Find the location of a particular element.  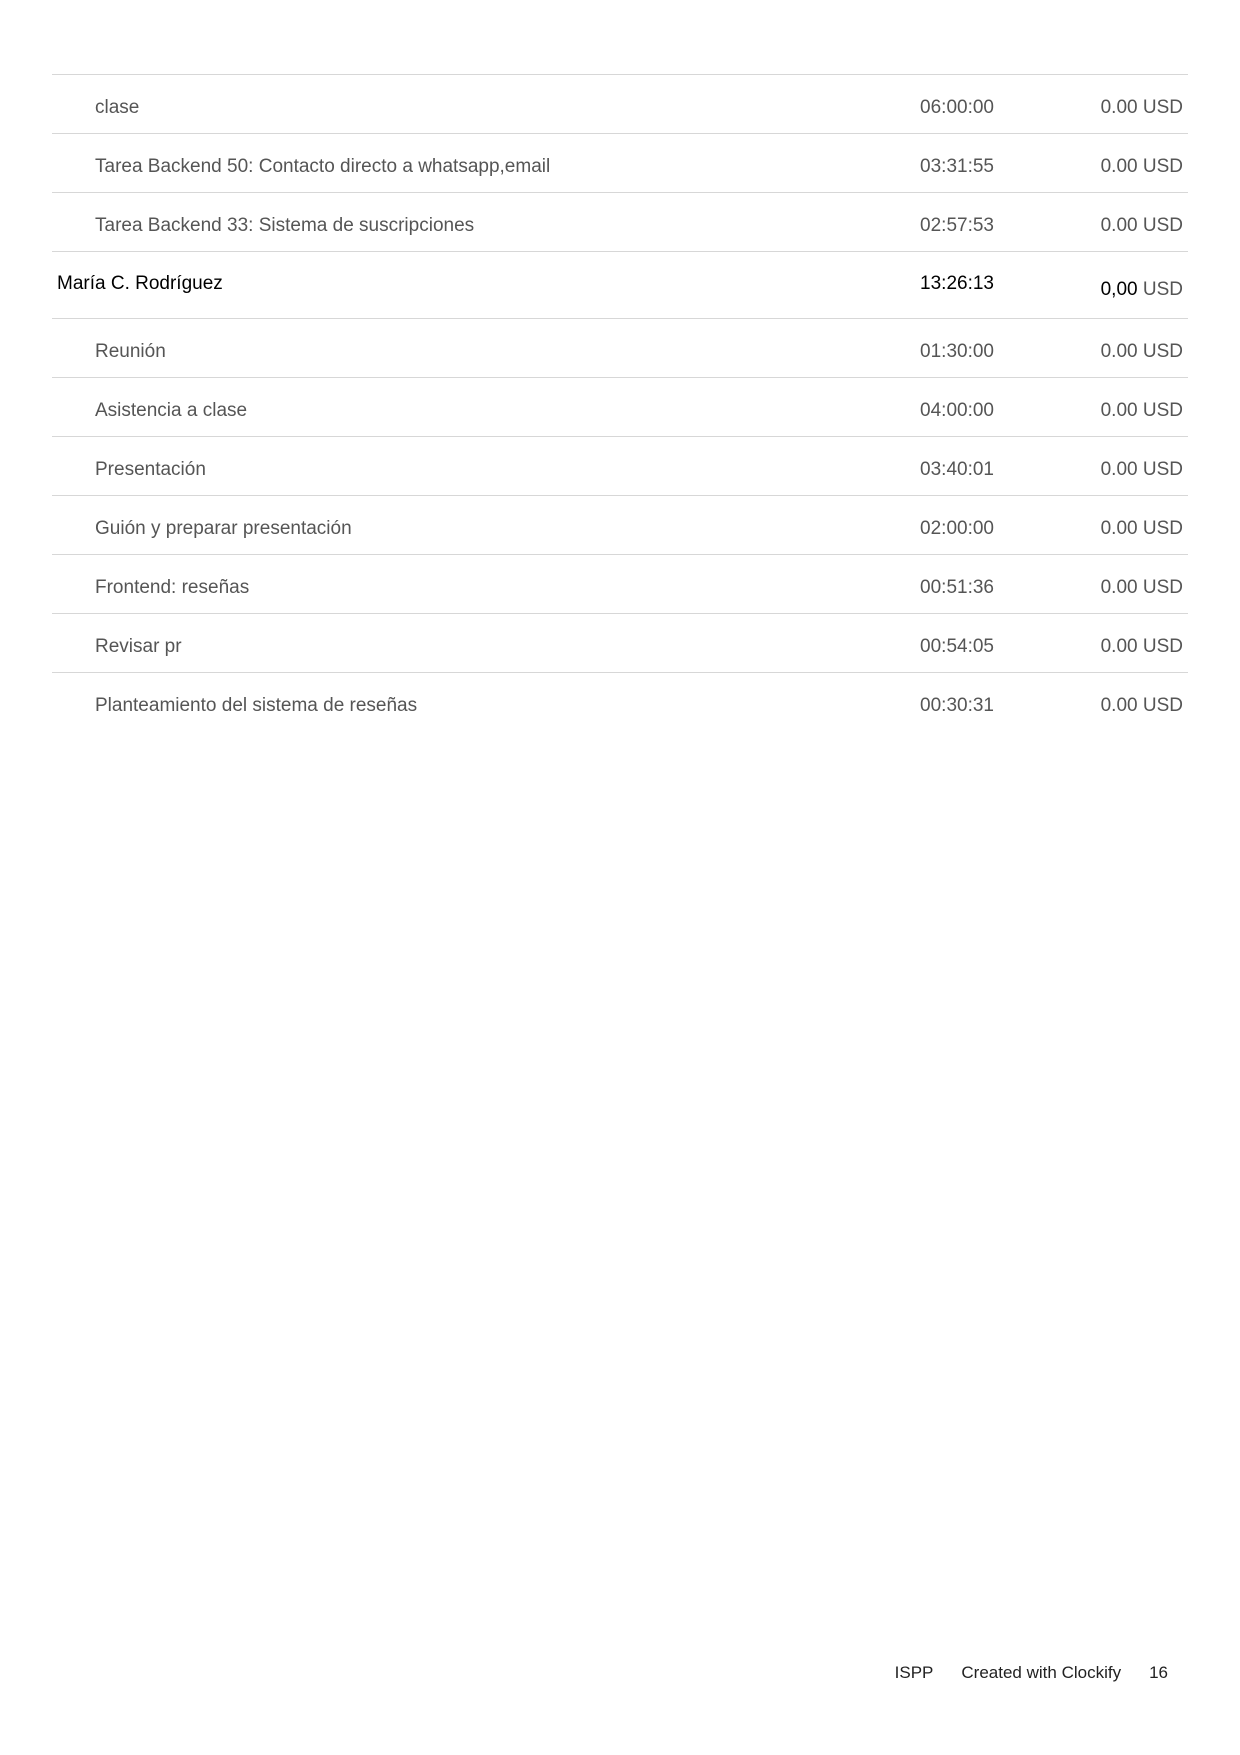

user-total-amount: 0,00 USD is located at coordinates (1142, 290).